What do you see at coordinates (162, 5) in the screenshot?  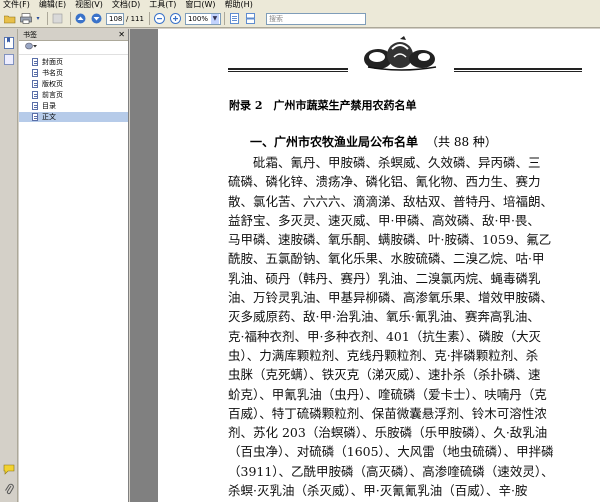 I see `menu-tools: 工具(T)` at bounding box center [162, 5].